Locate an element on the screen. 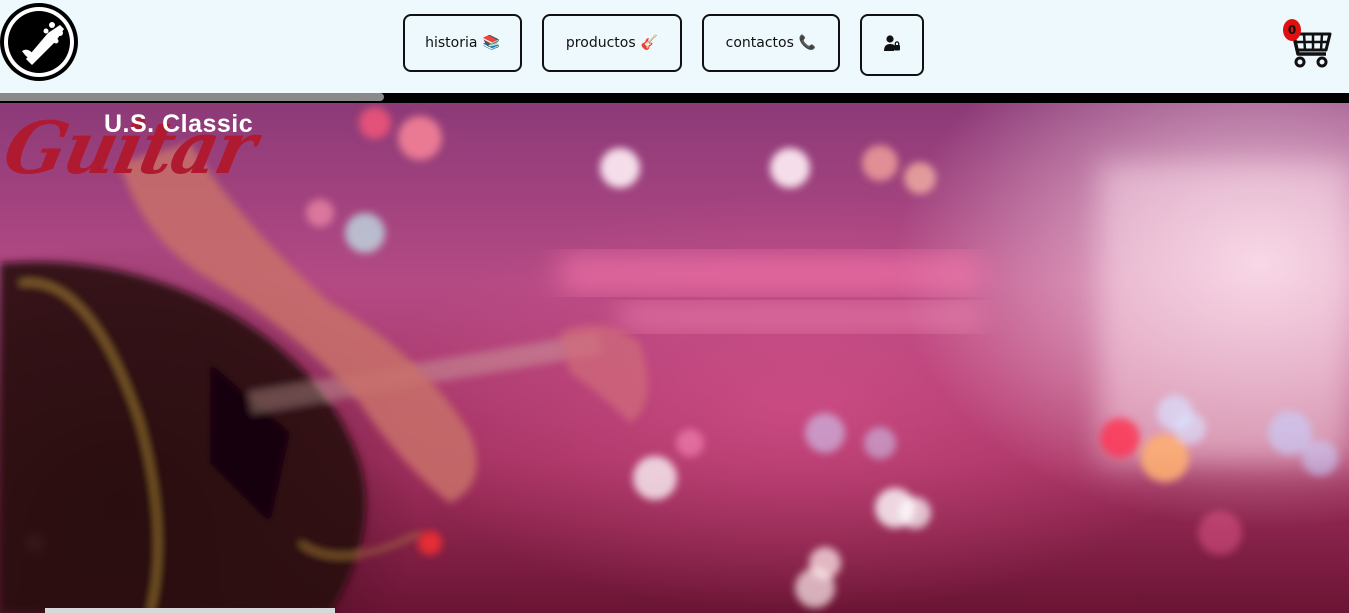 The width and height of the screenshot is (1349, 613). guitar-headstock-icon is located at coordinates (39, 42).